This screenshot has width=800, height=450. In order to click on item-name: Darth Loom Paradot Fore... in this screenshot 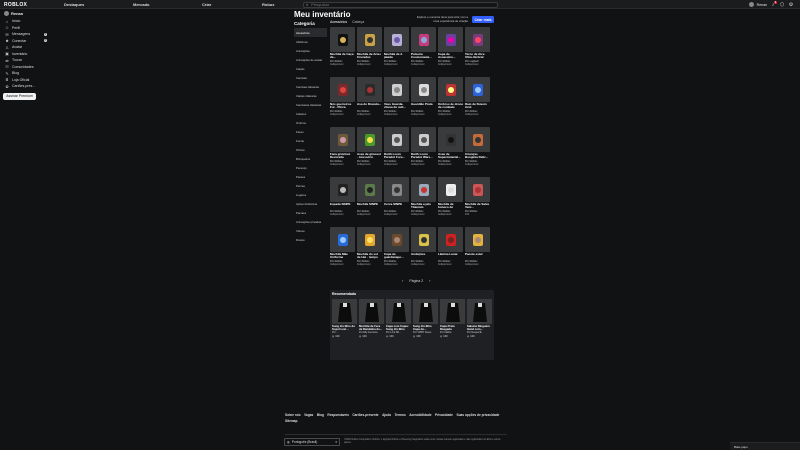, I will do `click(396, 156)`.